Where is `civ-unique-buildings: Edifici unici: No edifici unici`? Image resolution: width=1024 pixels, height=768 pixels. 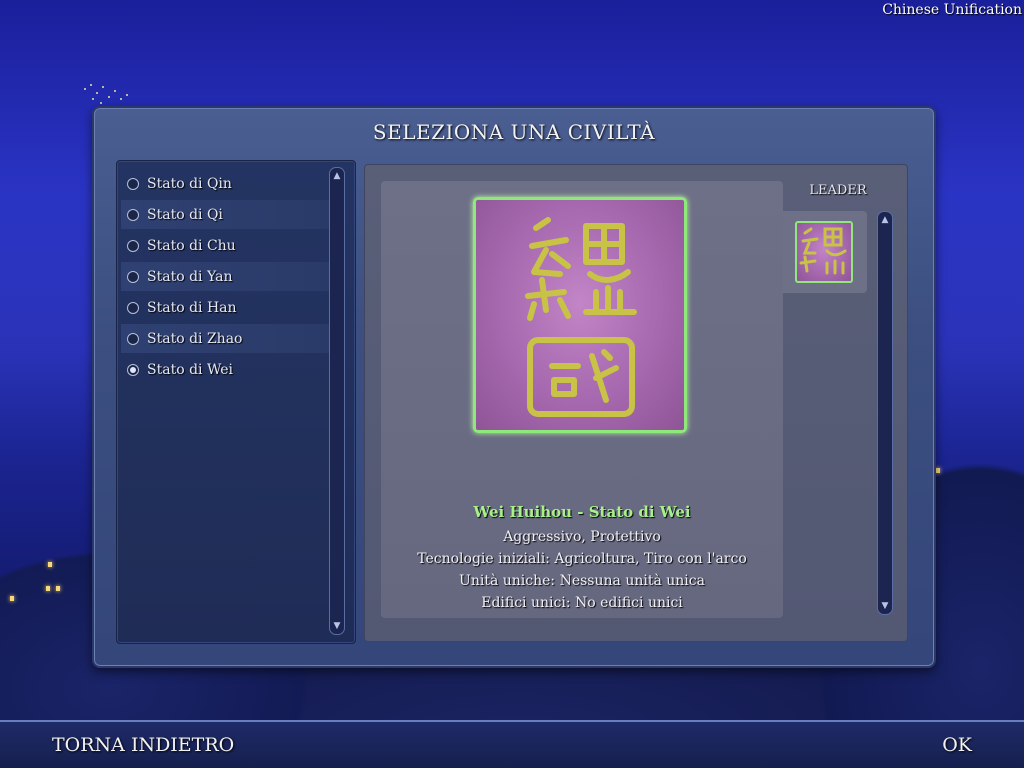 civ-unique-buildings: Edifici unici: No edifici unici is located at coordinates (582, 603).